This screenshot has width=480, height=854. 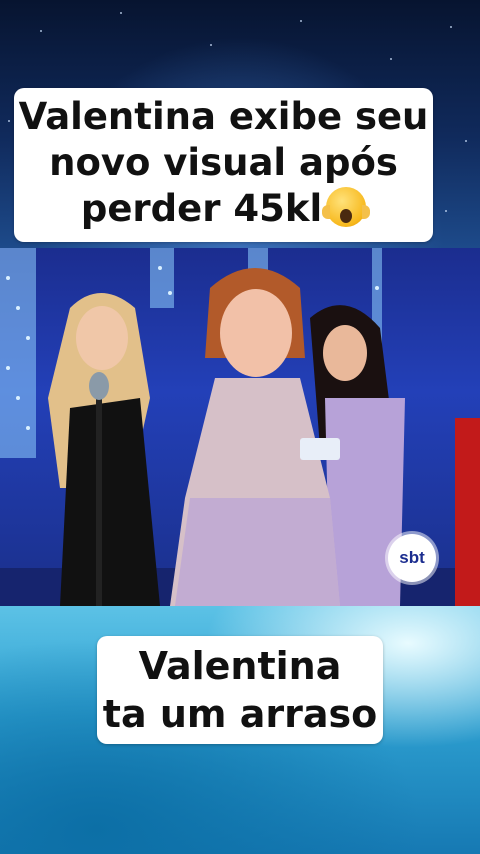 What do you see at coordinates (223, 116) in the screenshot?
I see `top-caption-line-1: Valentina exibe seu` at bounding box center [223, 116].